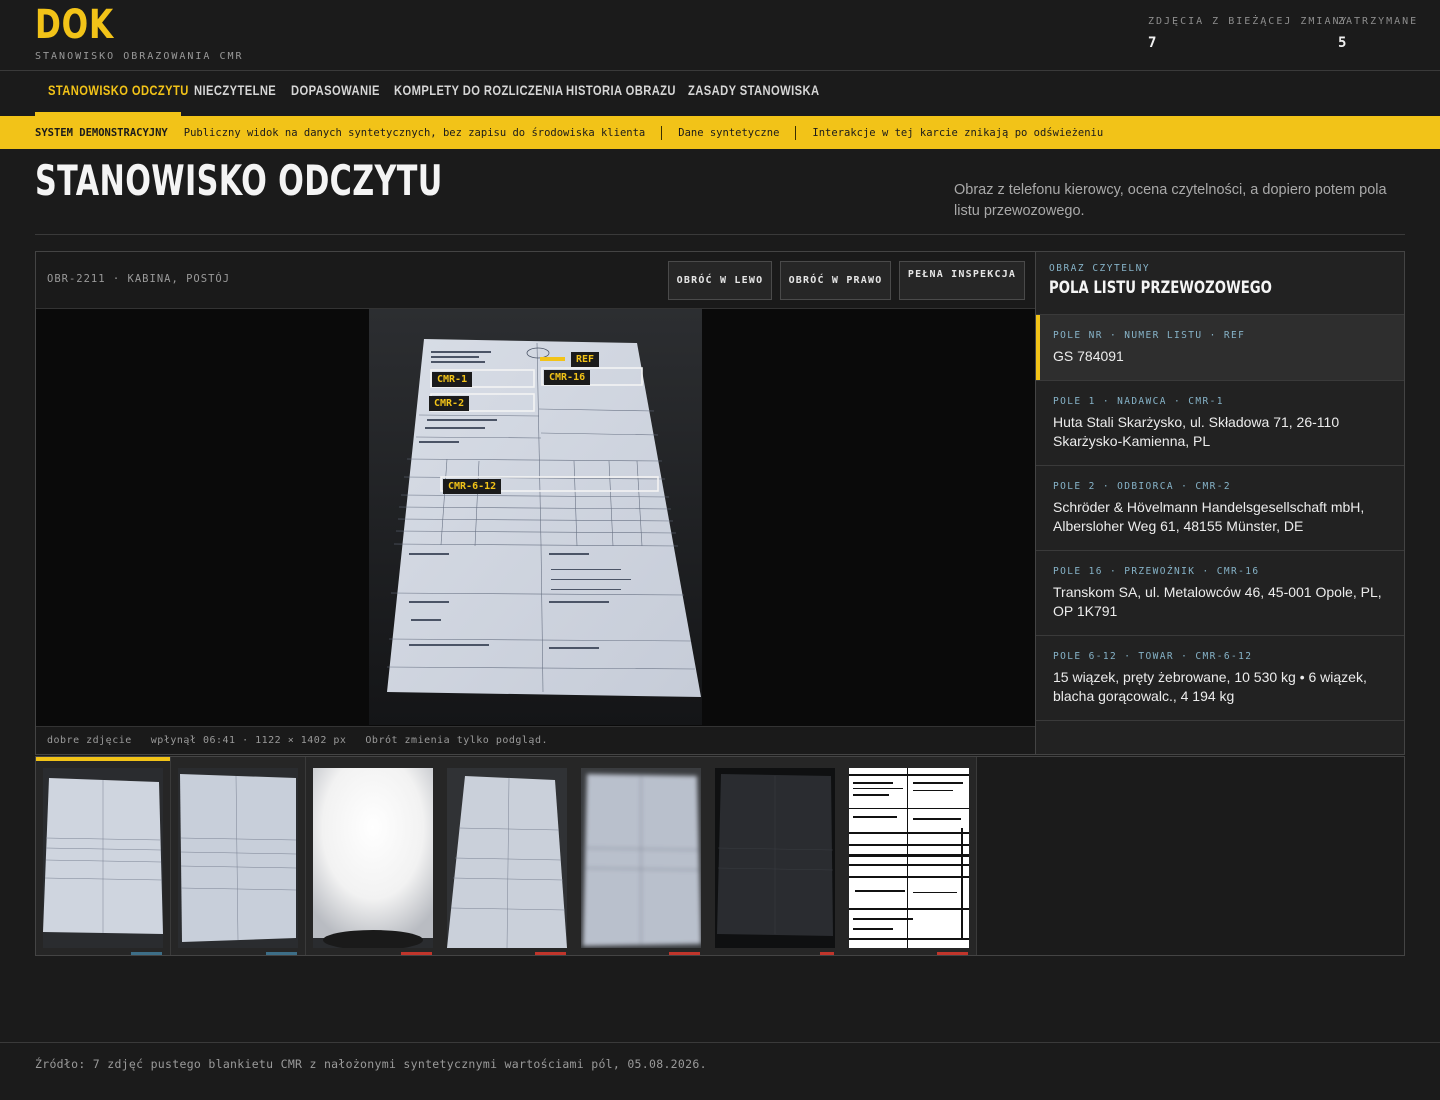  What do you see at coordinates (1152, 43) in the screenshot?
I see `stat-value: 7` at bounding box center [1152, 43].